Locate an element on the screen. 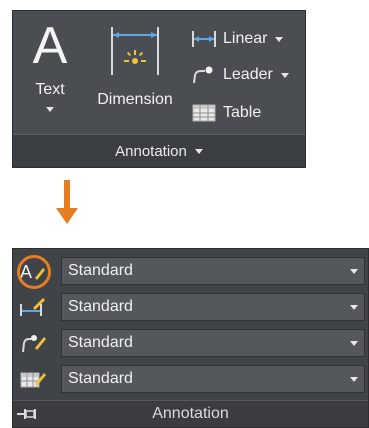 This screenshot has height=428, width=369. linear-button-label: Linear is located at coordinates (245, 38).